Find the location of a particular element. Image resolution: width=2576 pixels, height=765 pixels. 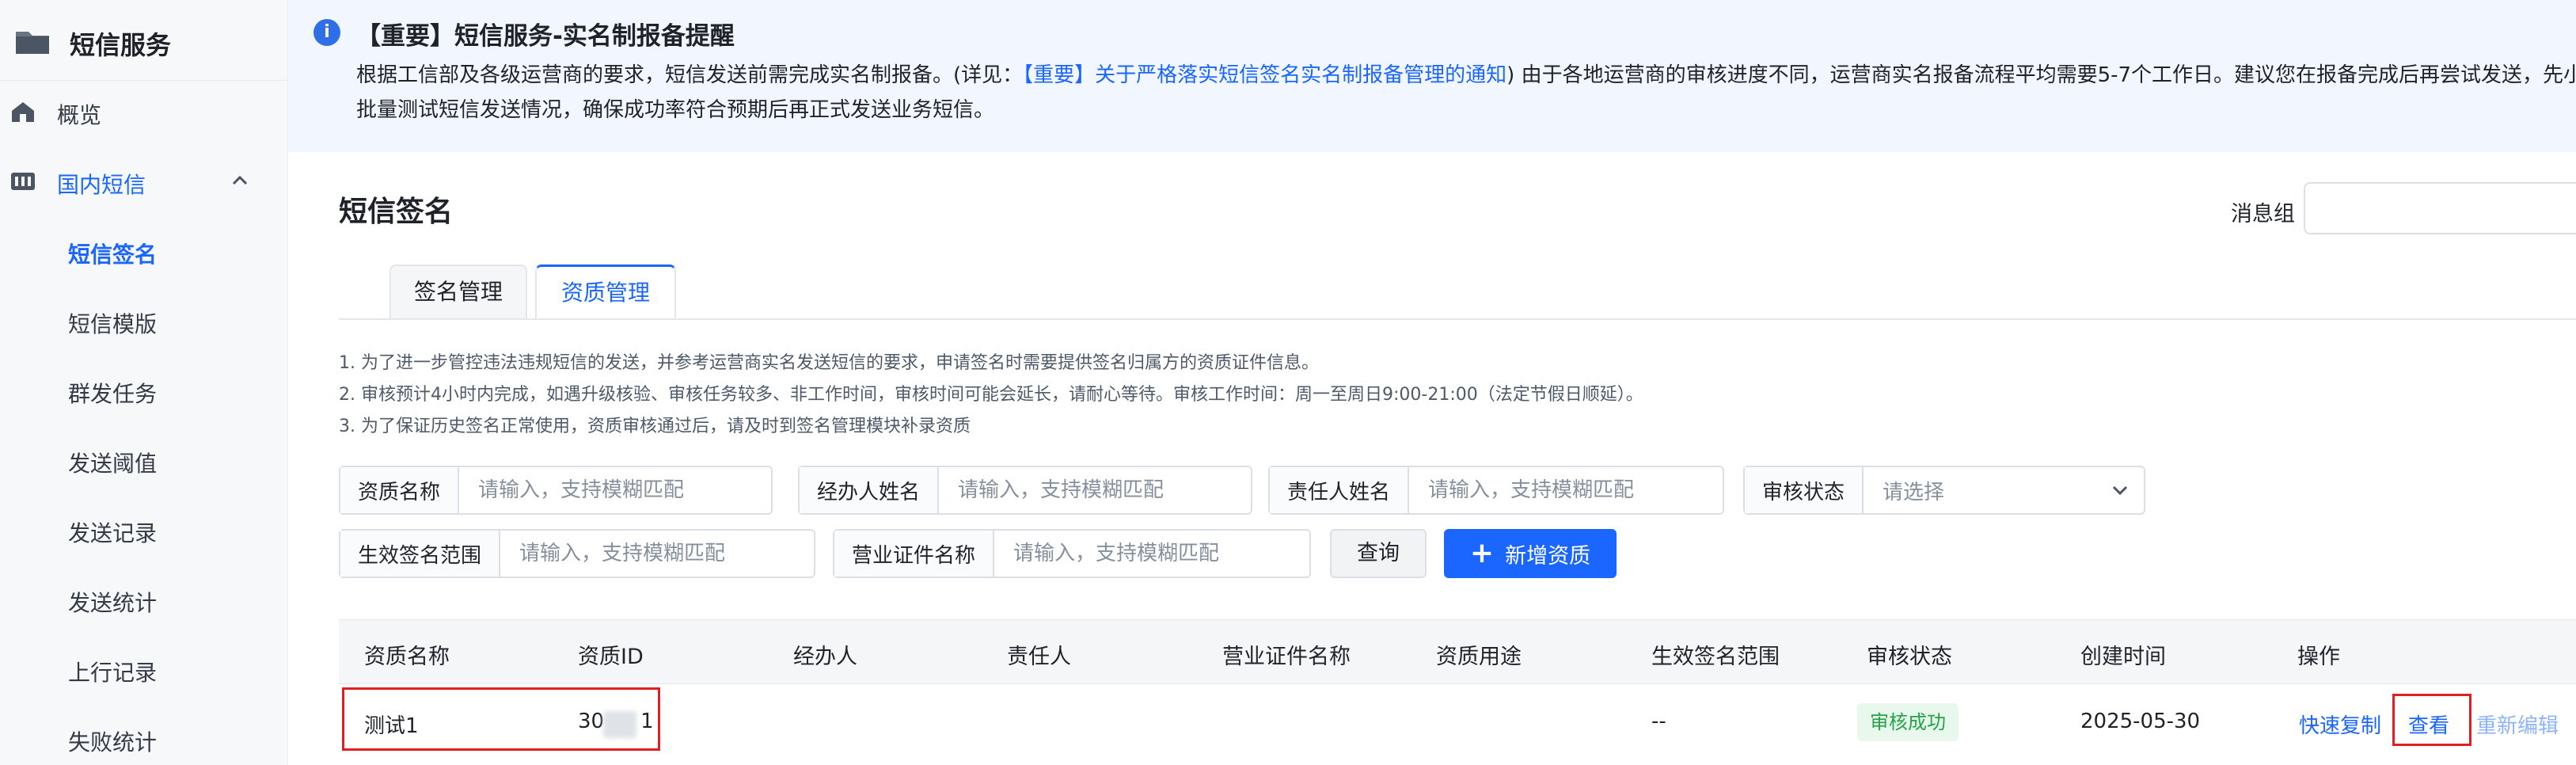

sidebar-subitem-label: 群发任务 is located at coordinates (113, 394).